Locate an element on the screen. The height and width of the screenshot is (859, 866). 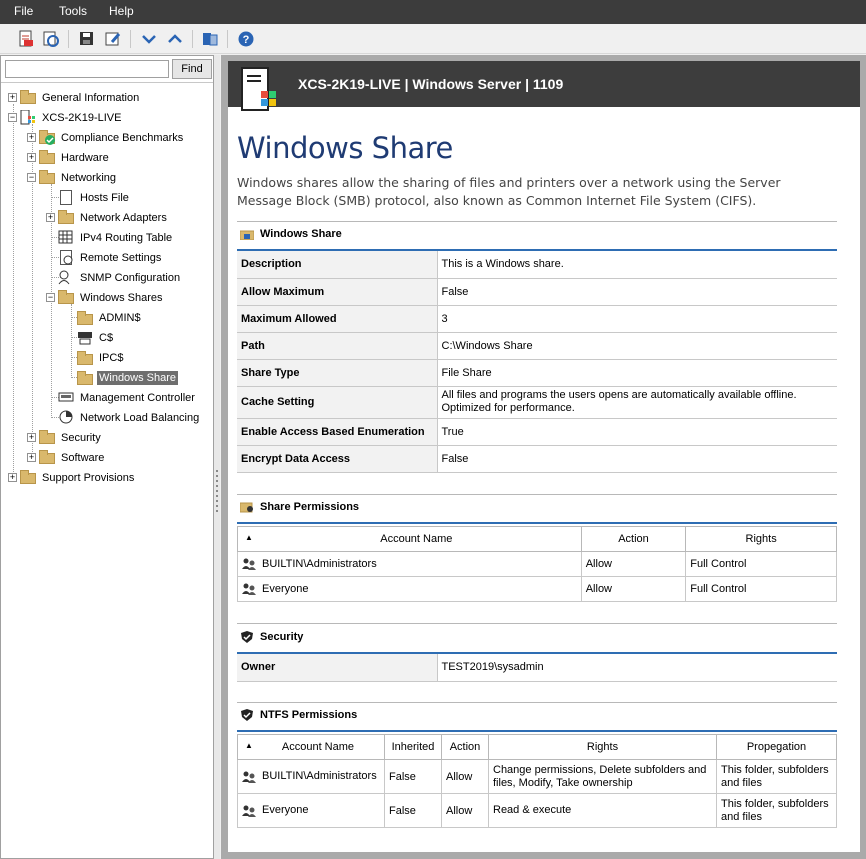
table-row: Maximum Allowed 3 is located at coordinates (537, 319).